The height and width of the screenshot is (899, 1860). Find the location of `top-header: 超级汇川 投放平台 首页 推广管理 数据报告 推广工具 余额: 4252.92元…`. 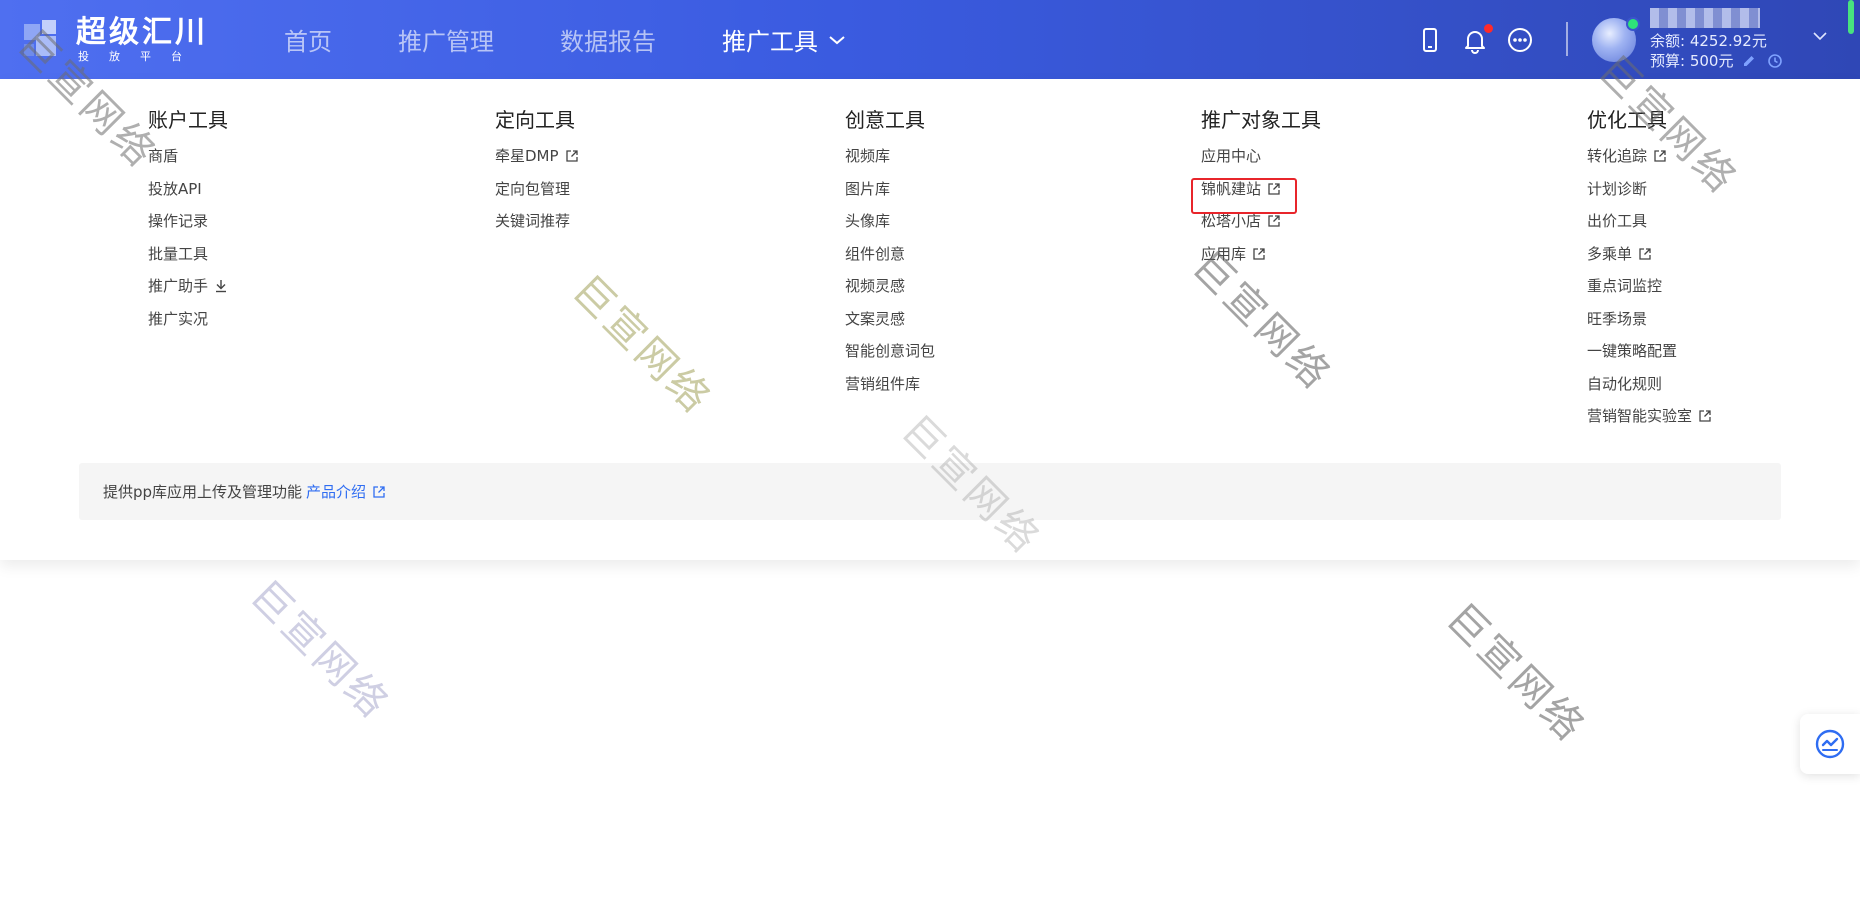

top-header: 超级汇川 投放平台 首页 推广管理 数据报告 推广工具 余额: 4252.92元… is located at coordinates (930, 39).